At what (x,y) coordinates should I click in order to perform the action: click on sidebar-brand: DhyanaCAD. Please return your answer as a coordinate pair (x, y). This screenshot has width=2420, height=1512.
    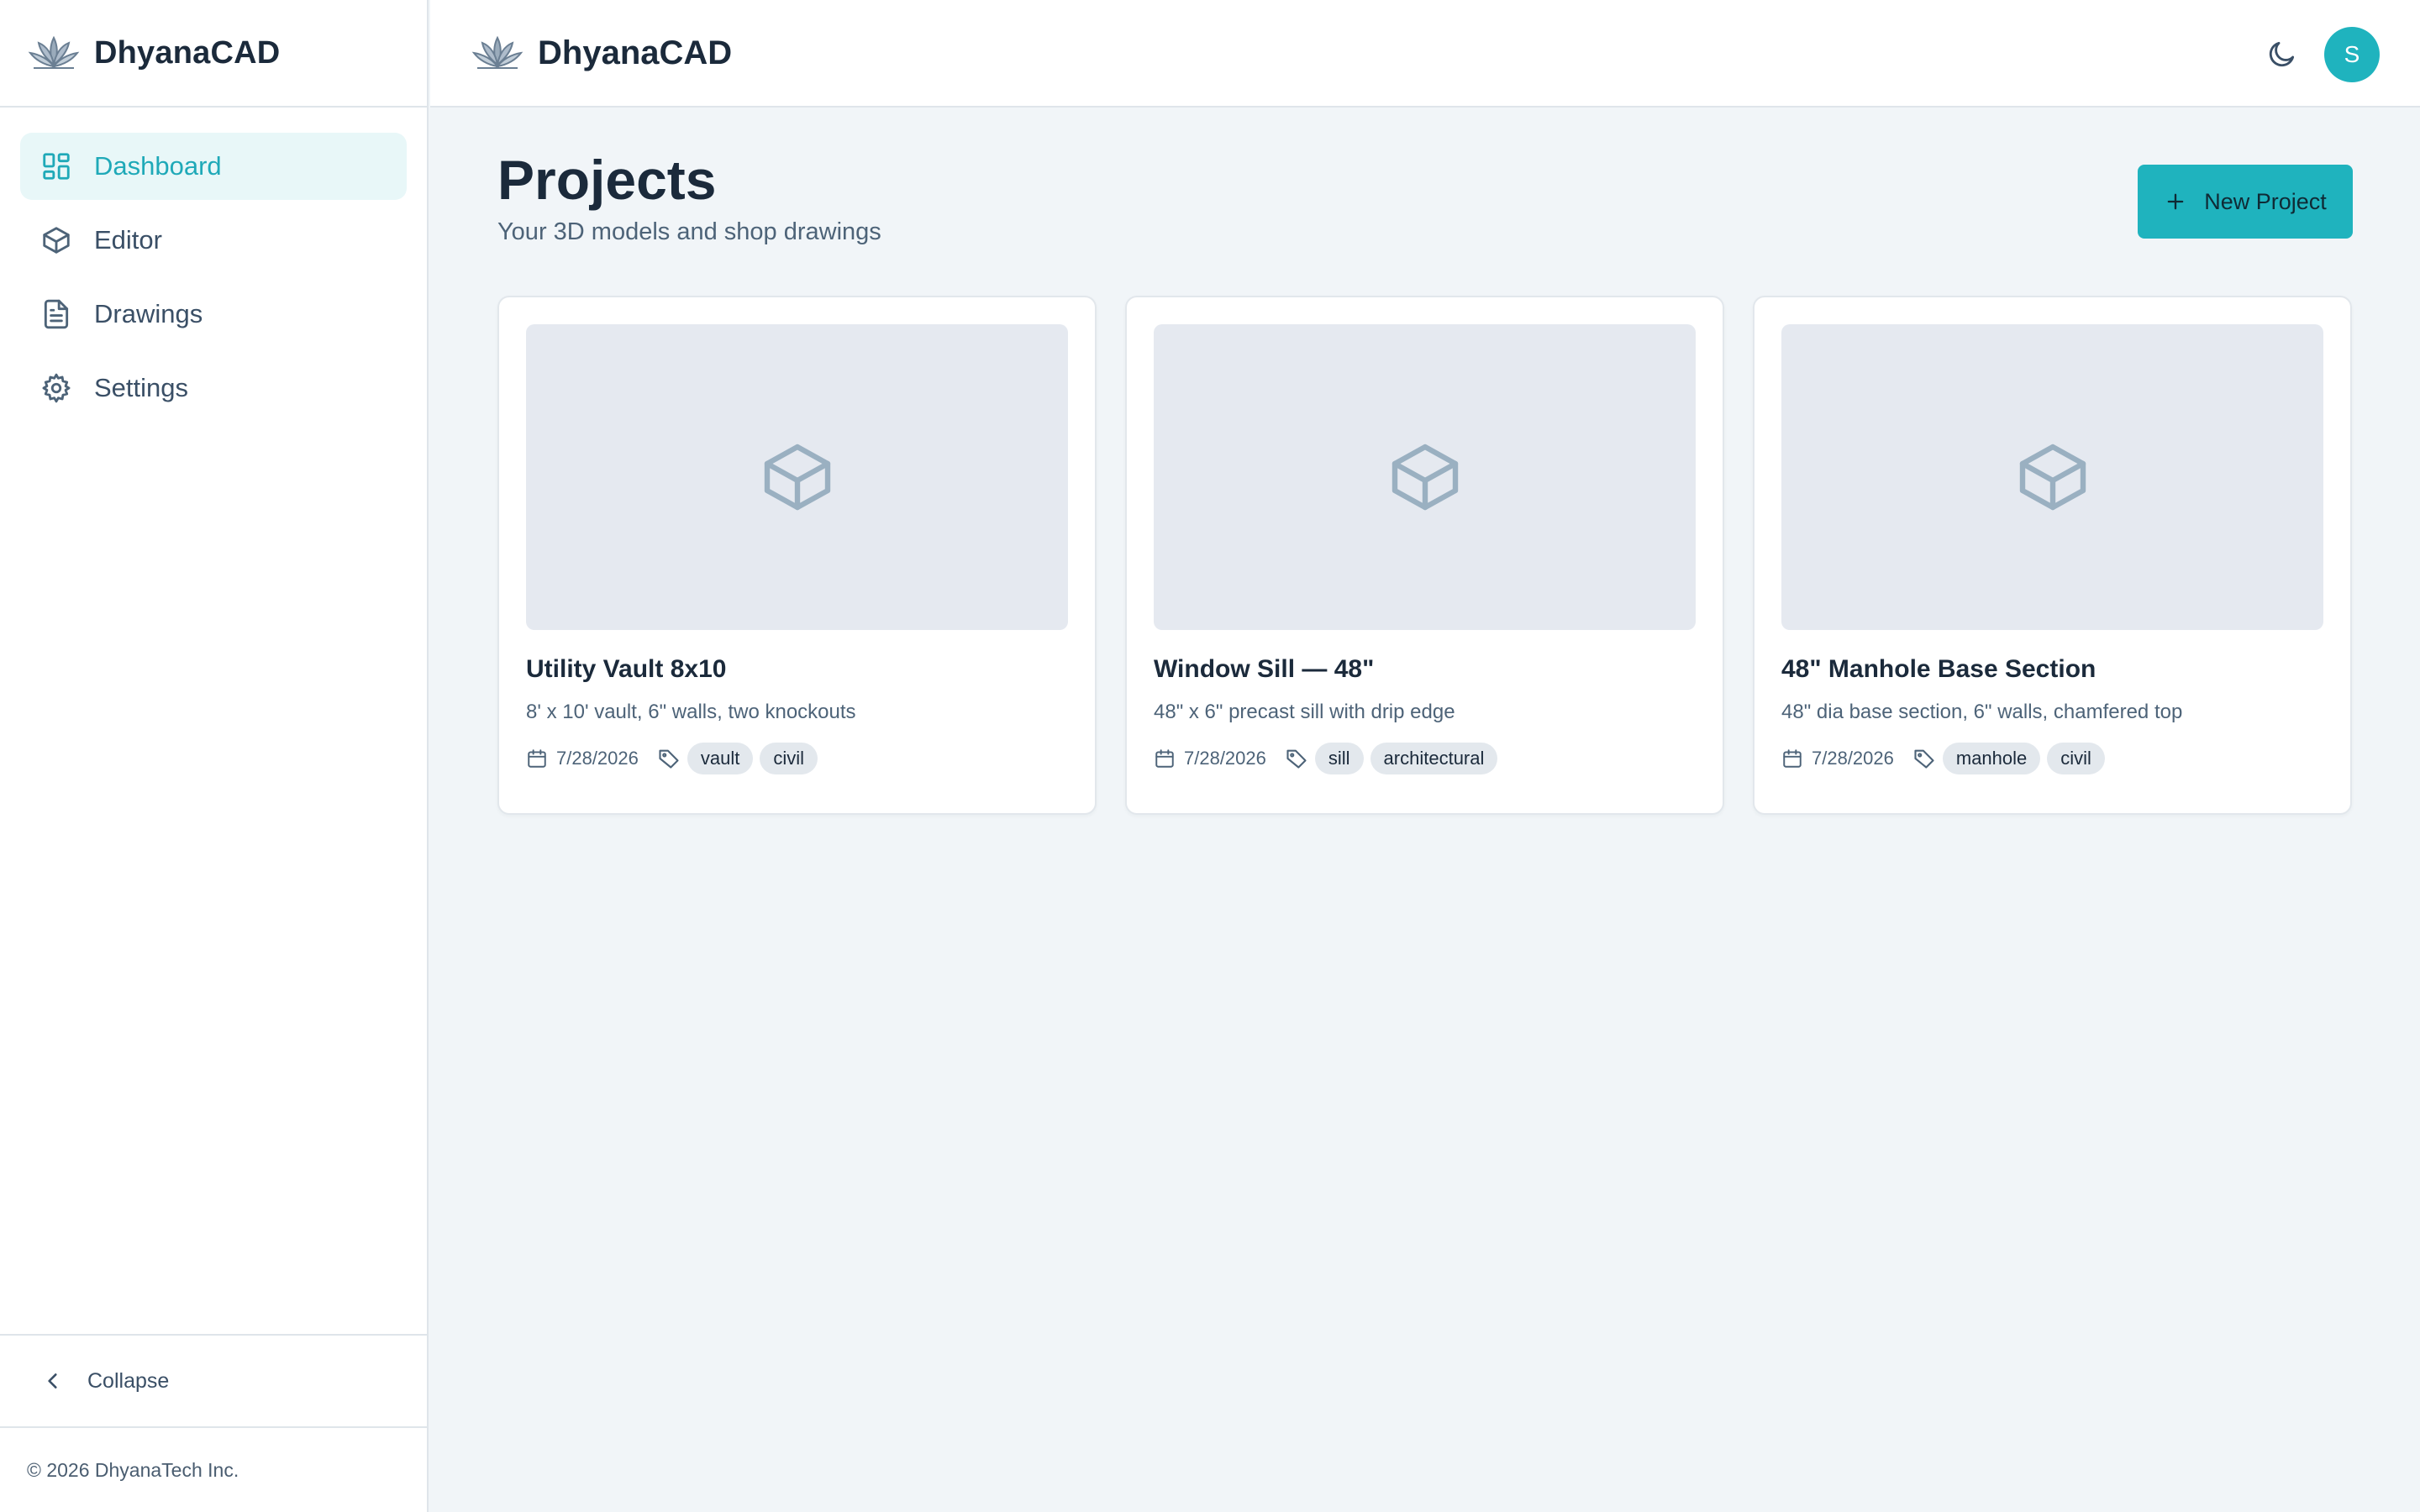
    Looking at the image, I should click on (214, 54).